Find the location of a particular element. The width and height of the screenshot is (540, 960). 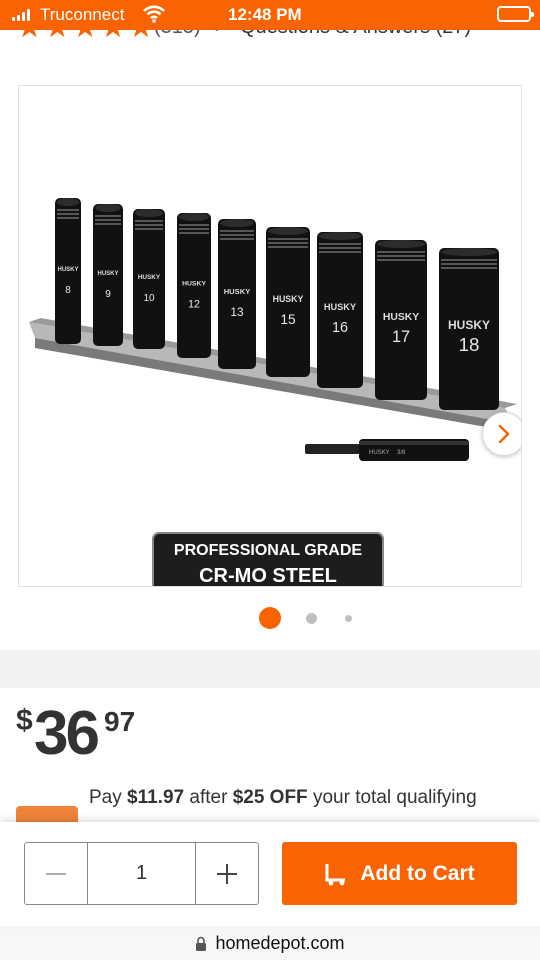

battery-icon is located at coordinates (515, 14).